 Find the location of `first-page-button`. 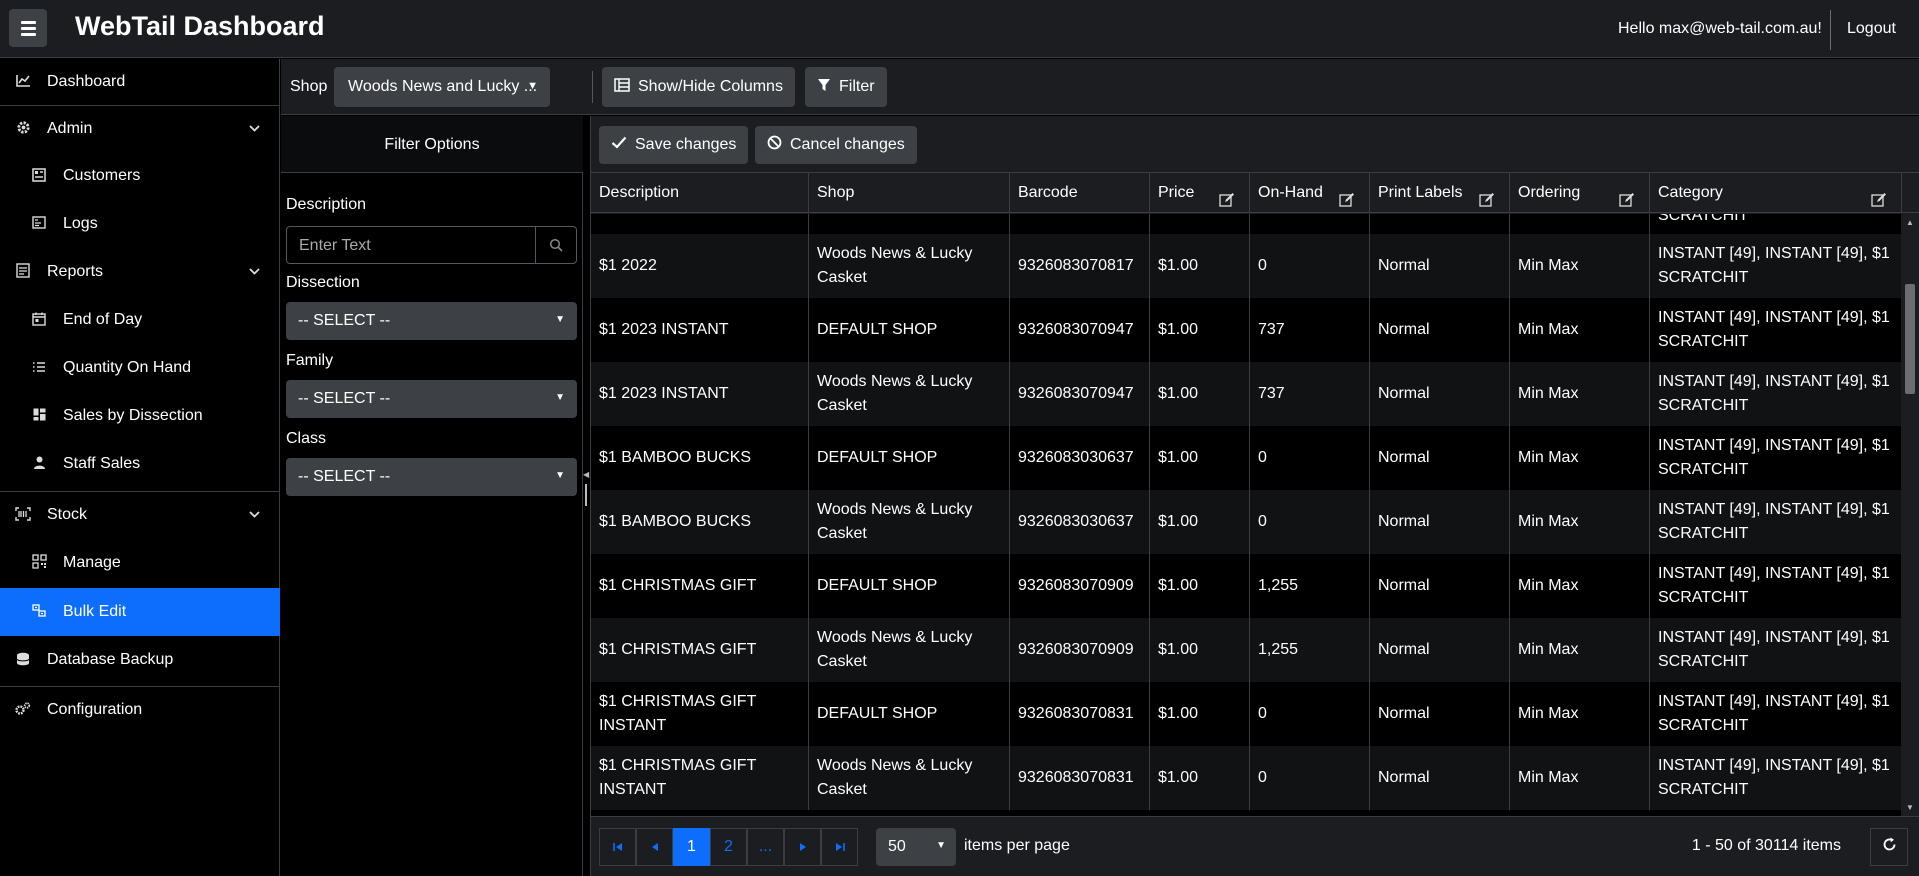

first-page-button is located at coordinates (617, 847).